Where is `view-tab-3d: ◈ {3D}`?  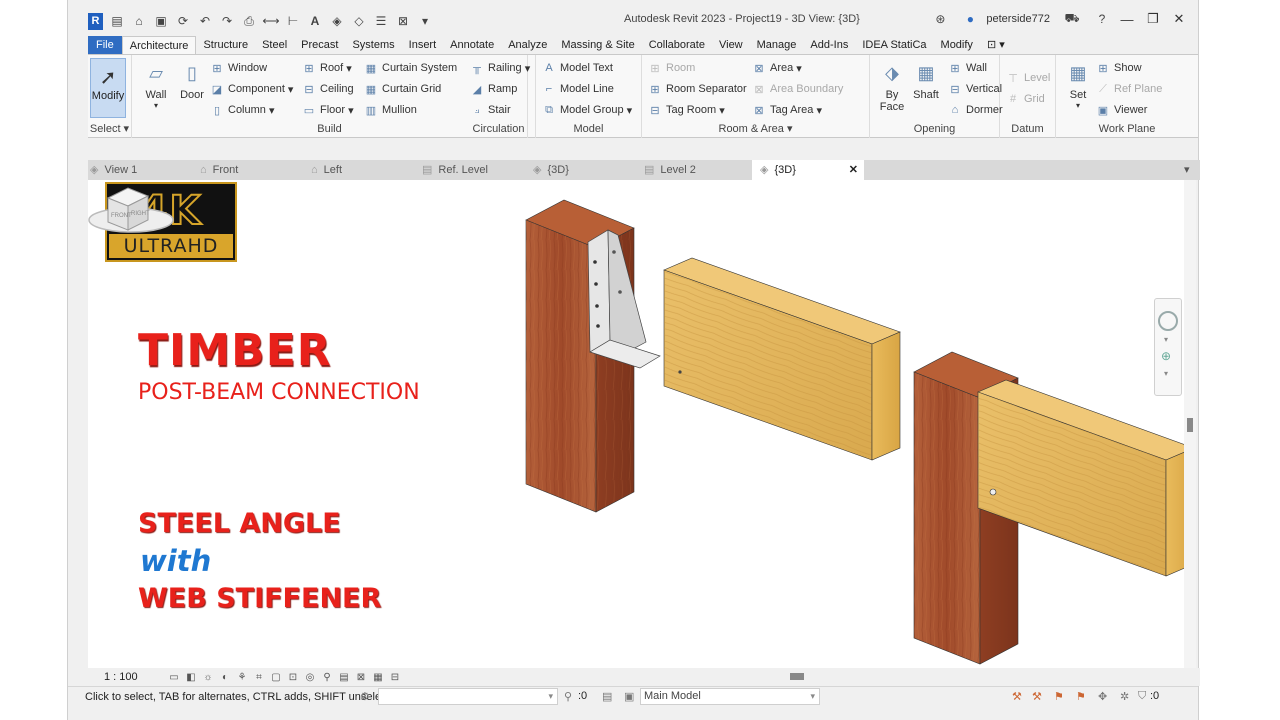
view-tab-3d: ◈ {3D} is located at coordinates (551, 170).